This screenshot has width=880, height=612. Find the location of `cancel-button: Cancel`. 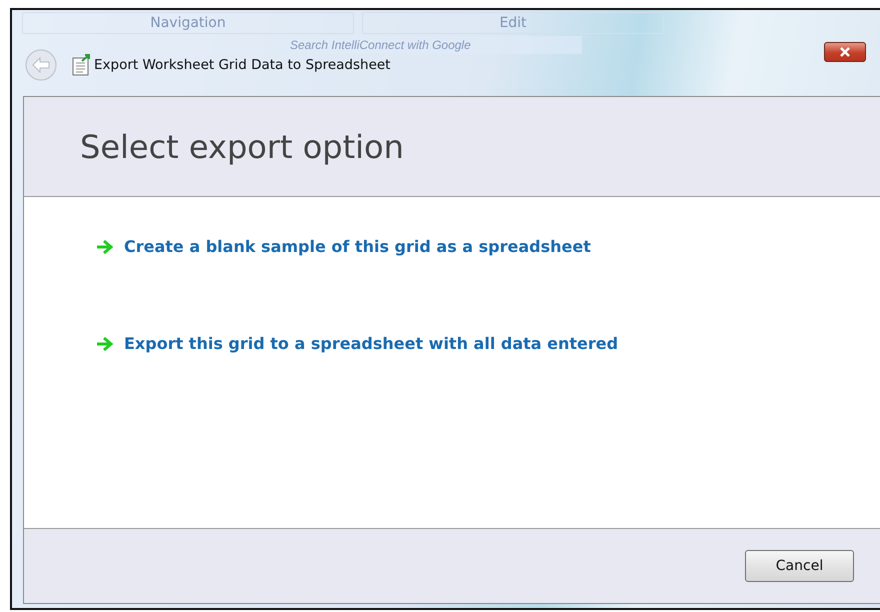

cancel-button: Cancel is located at coordinates (799, 566).